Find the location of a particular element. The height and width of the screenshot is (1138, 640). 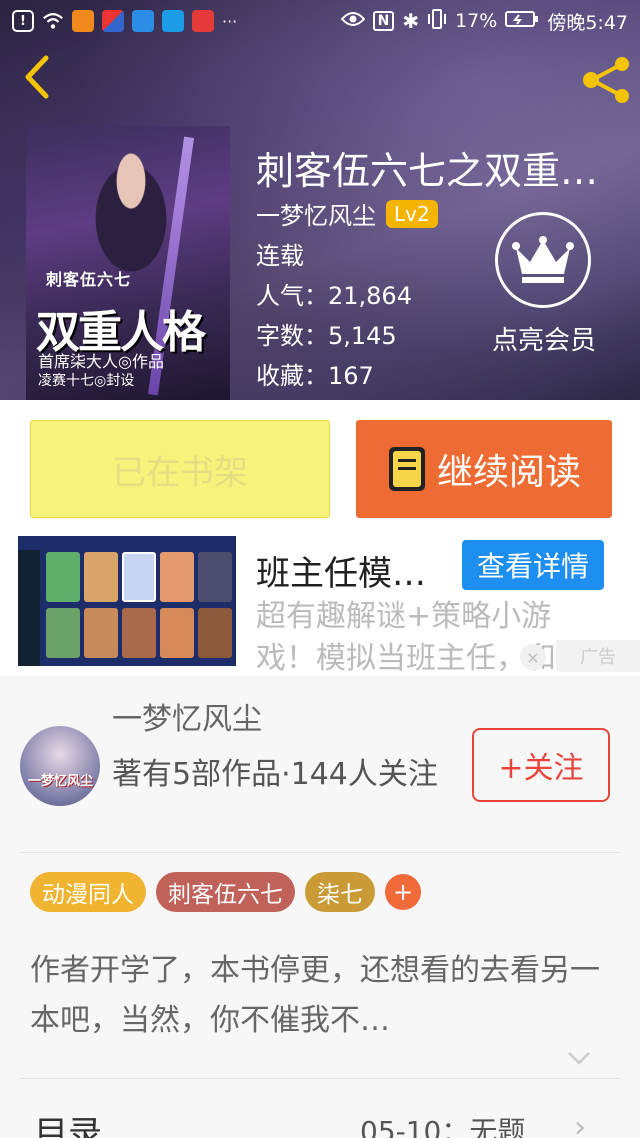

author-card-stats: 著有5部作品·144人关注 is located at coordinates (275, 774).